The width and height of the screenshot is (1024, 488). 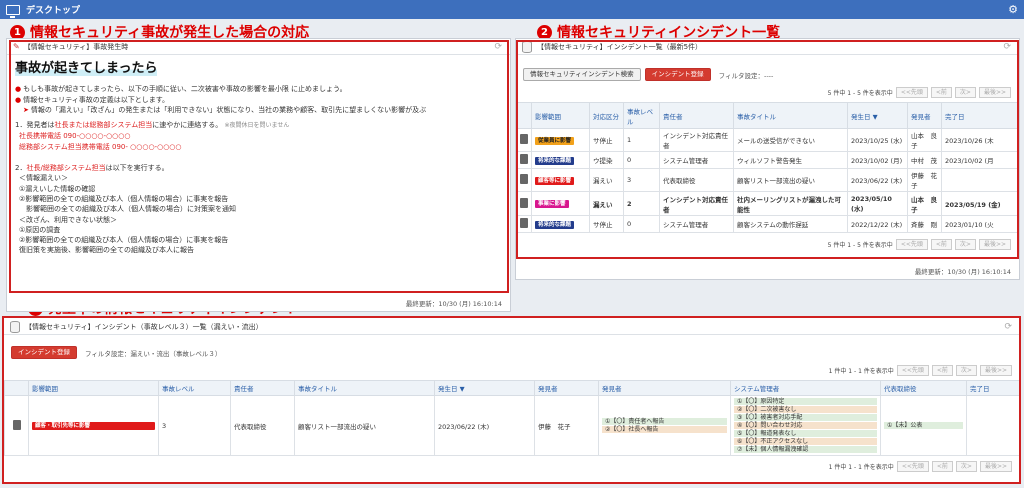 What do you see at coordinates (641, 160) in the screenshot?
I see `level-cell: 0` at bounding box center [641, 160].